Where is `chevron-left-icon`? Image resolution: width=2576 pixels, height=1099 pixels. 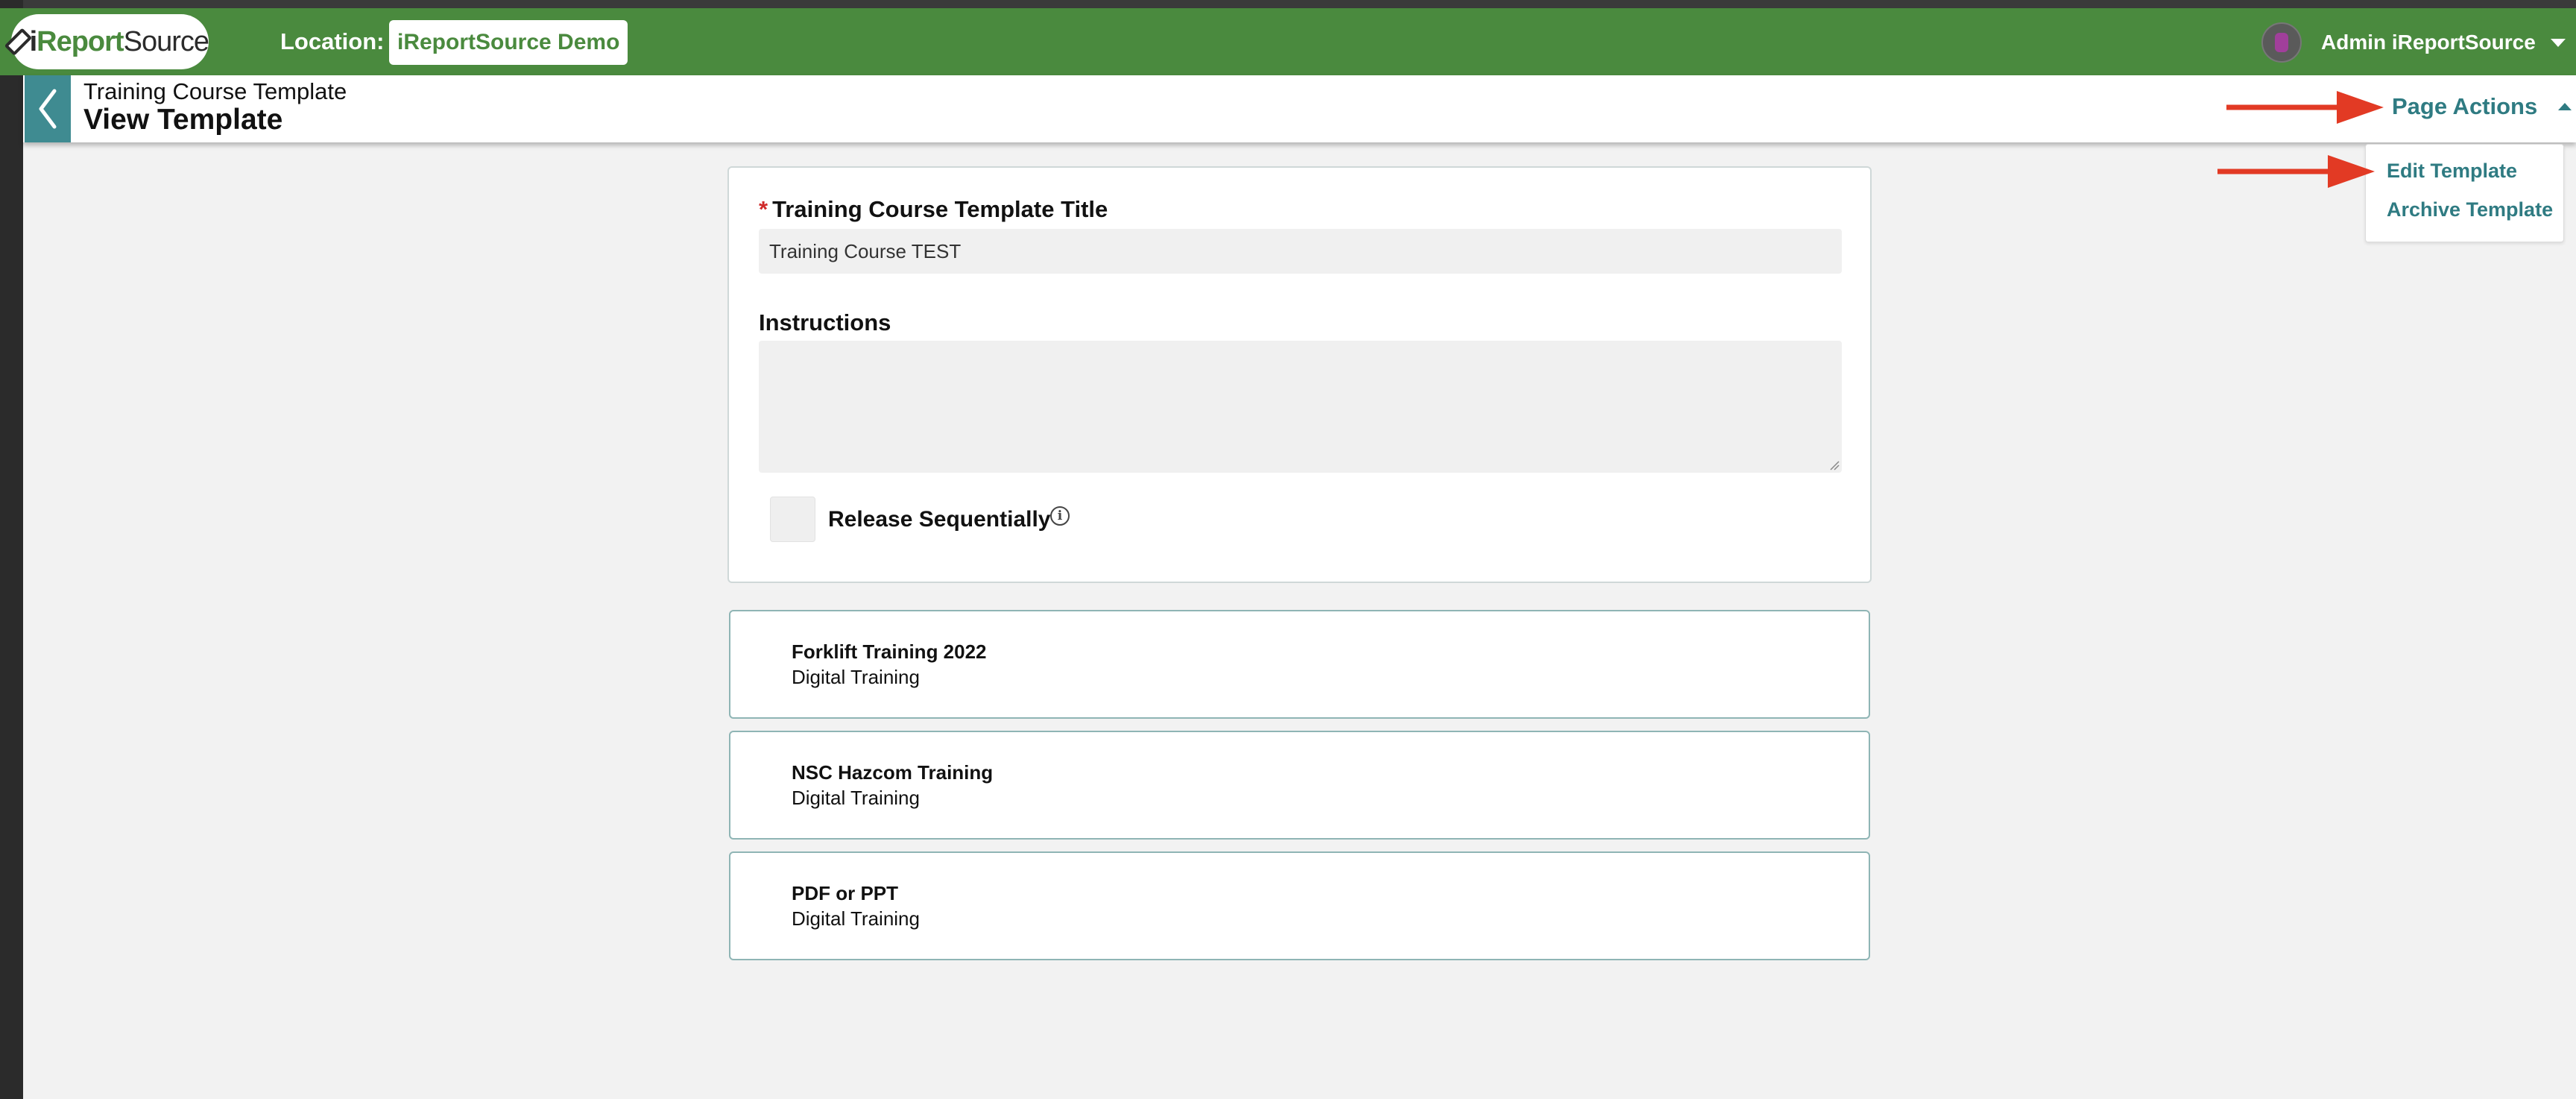
chevron-left-icon is located at coordinates (48, 109).